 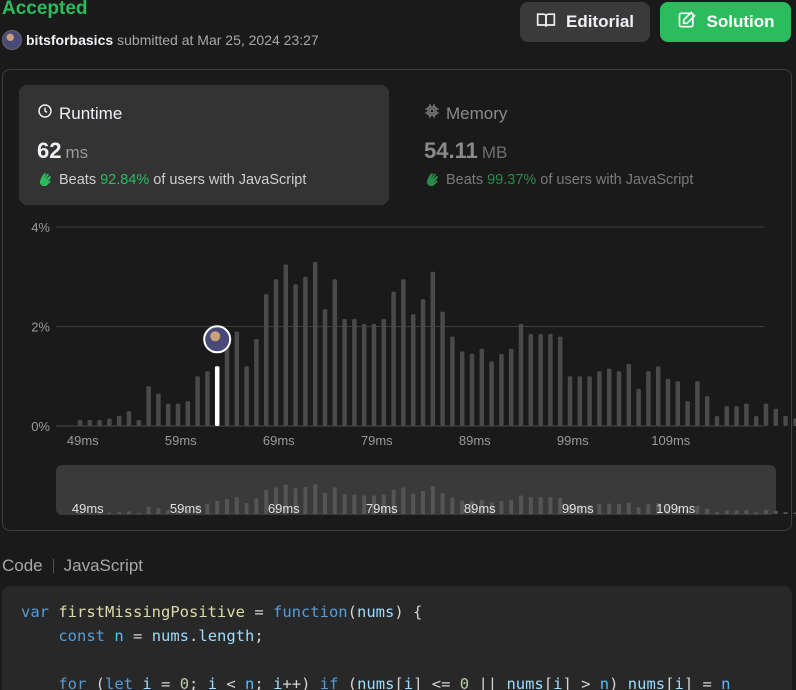 I want to click on memory-beats-prefix: Beats, so click(x=465, y=180).